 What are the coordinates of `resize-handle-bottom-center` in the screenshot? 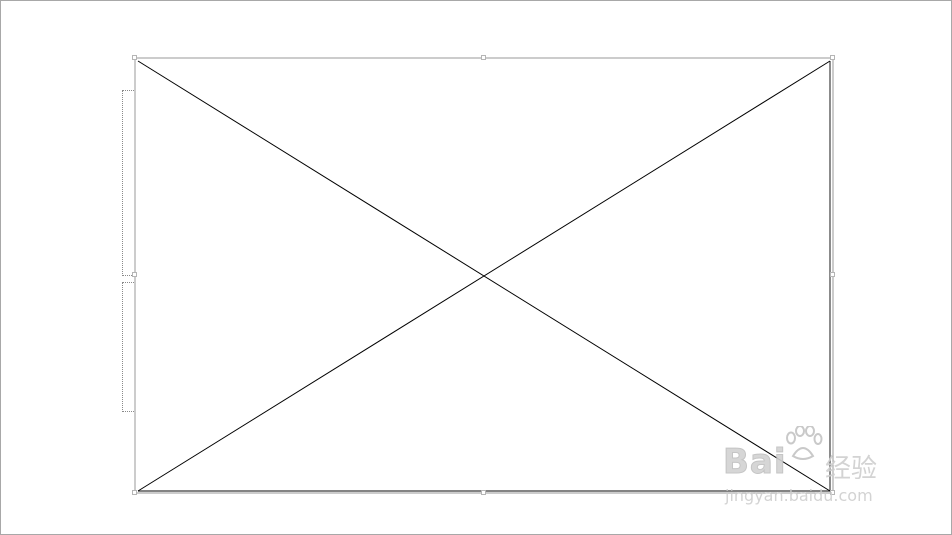 It's located at (483, 492).